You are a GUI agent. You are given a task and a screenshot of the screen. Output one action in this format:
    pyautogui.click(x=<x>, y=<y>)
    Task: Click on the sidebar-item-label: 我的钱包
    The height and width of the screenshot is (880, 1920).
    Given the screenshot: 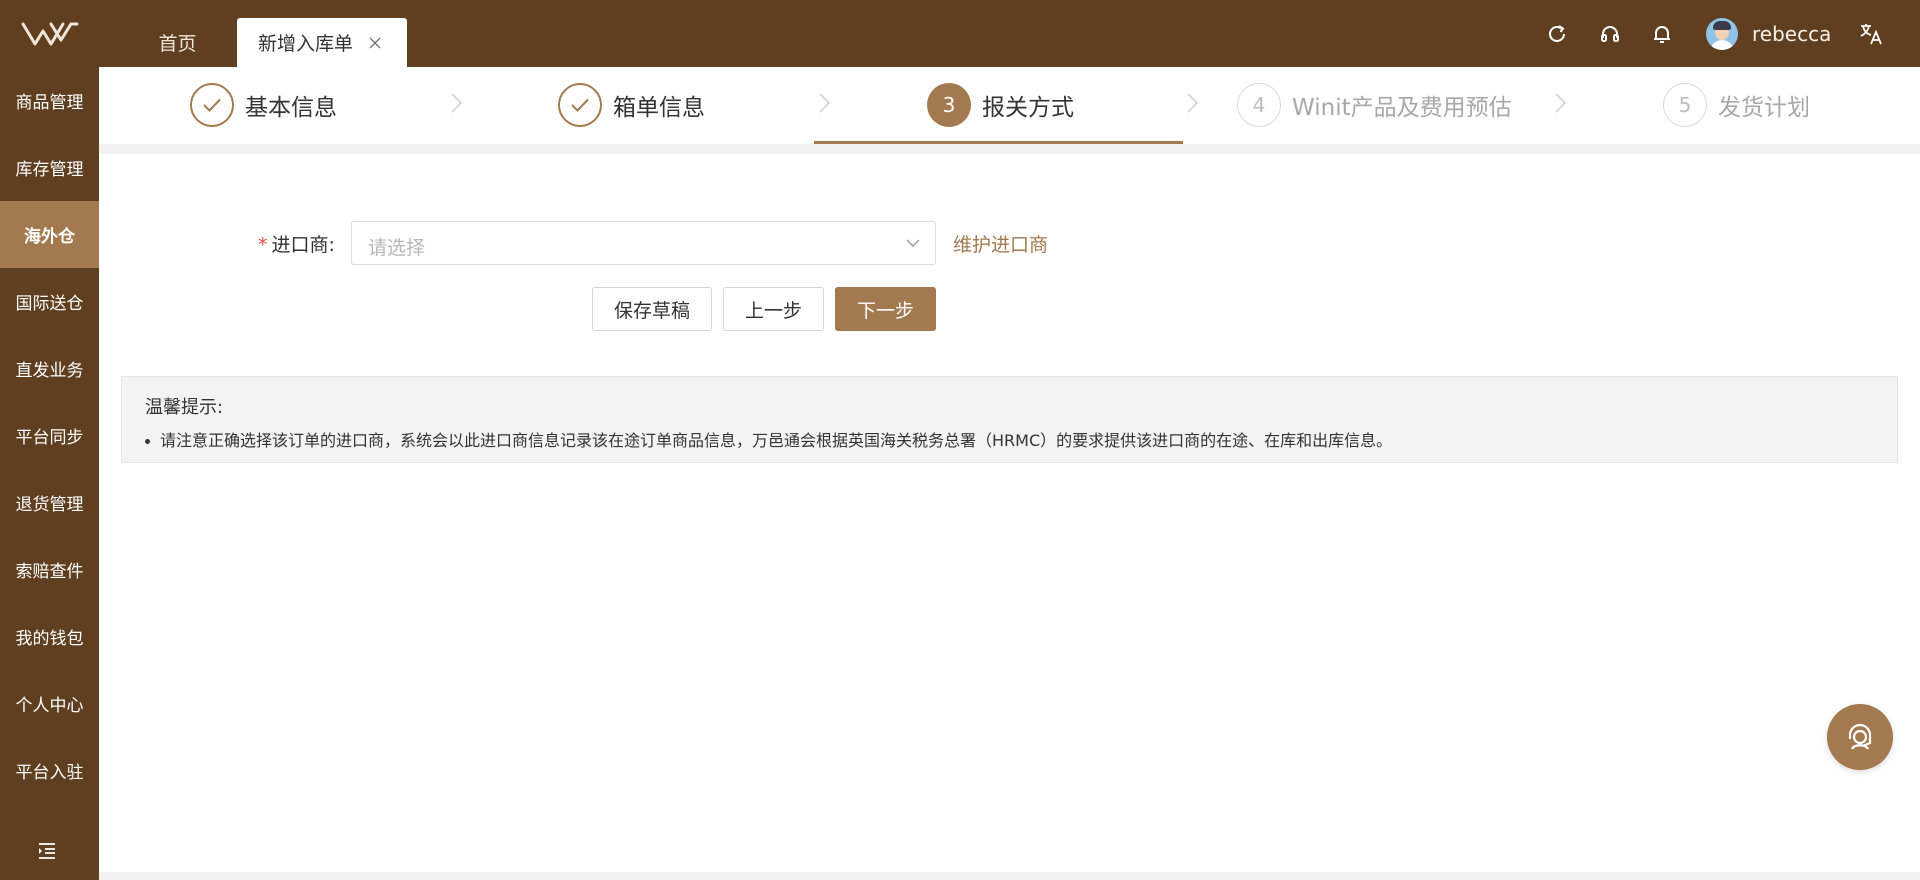 What is the action you would take?
    pyautogui.click(x=49, y=639)
    